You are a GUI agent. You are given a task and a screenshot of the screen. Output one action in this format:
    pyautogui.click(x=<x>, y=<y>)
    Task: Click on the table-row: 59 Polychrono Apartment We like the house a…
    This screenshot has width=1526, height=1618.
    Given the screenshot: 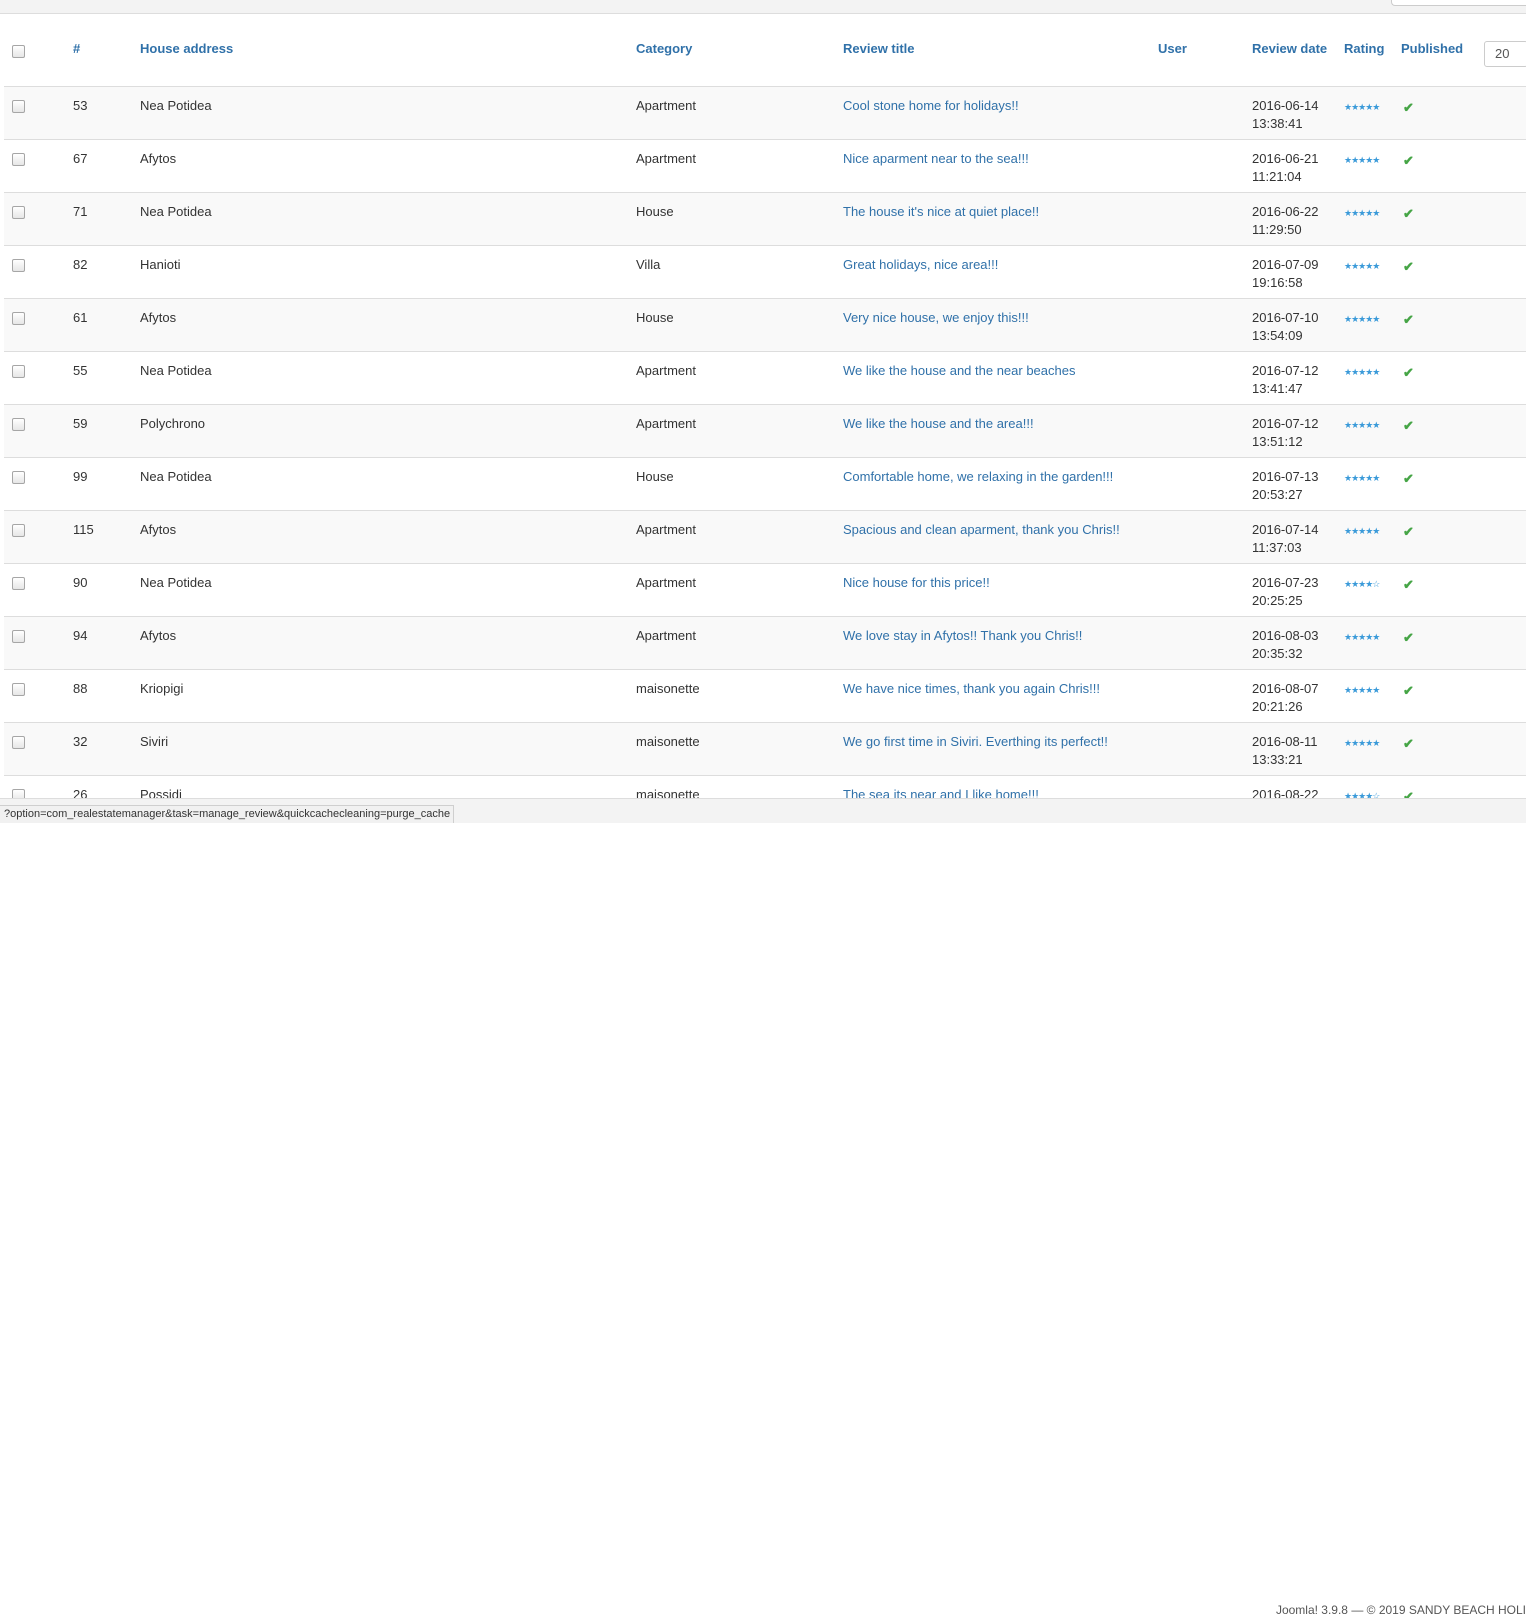 What is the action you would take?
    pyautogui.click(x=765, y=430)
    